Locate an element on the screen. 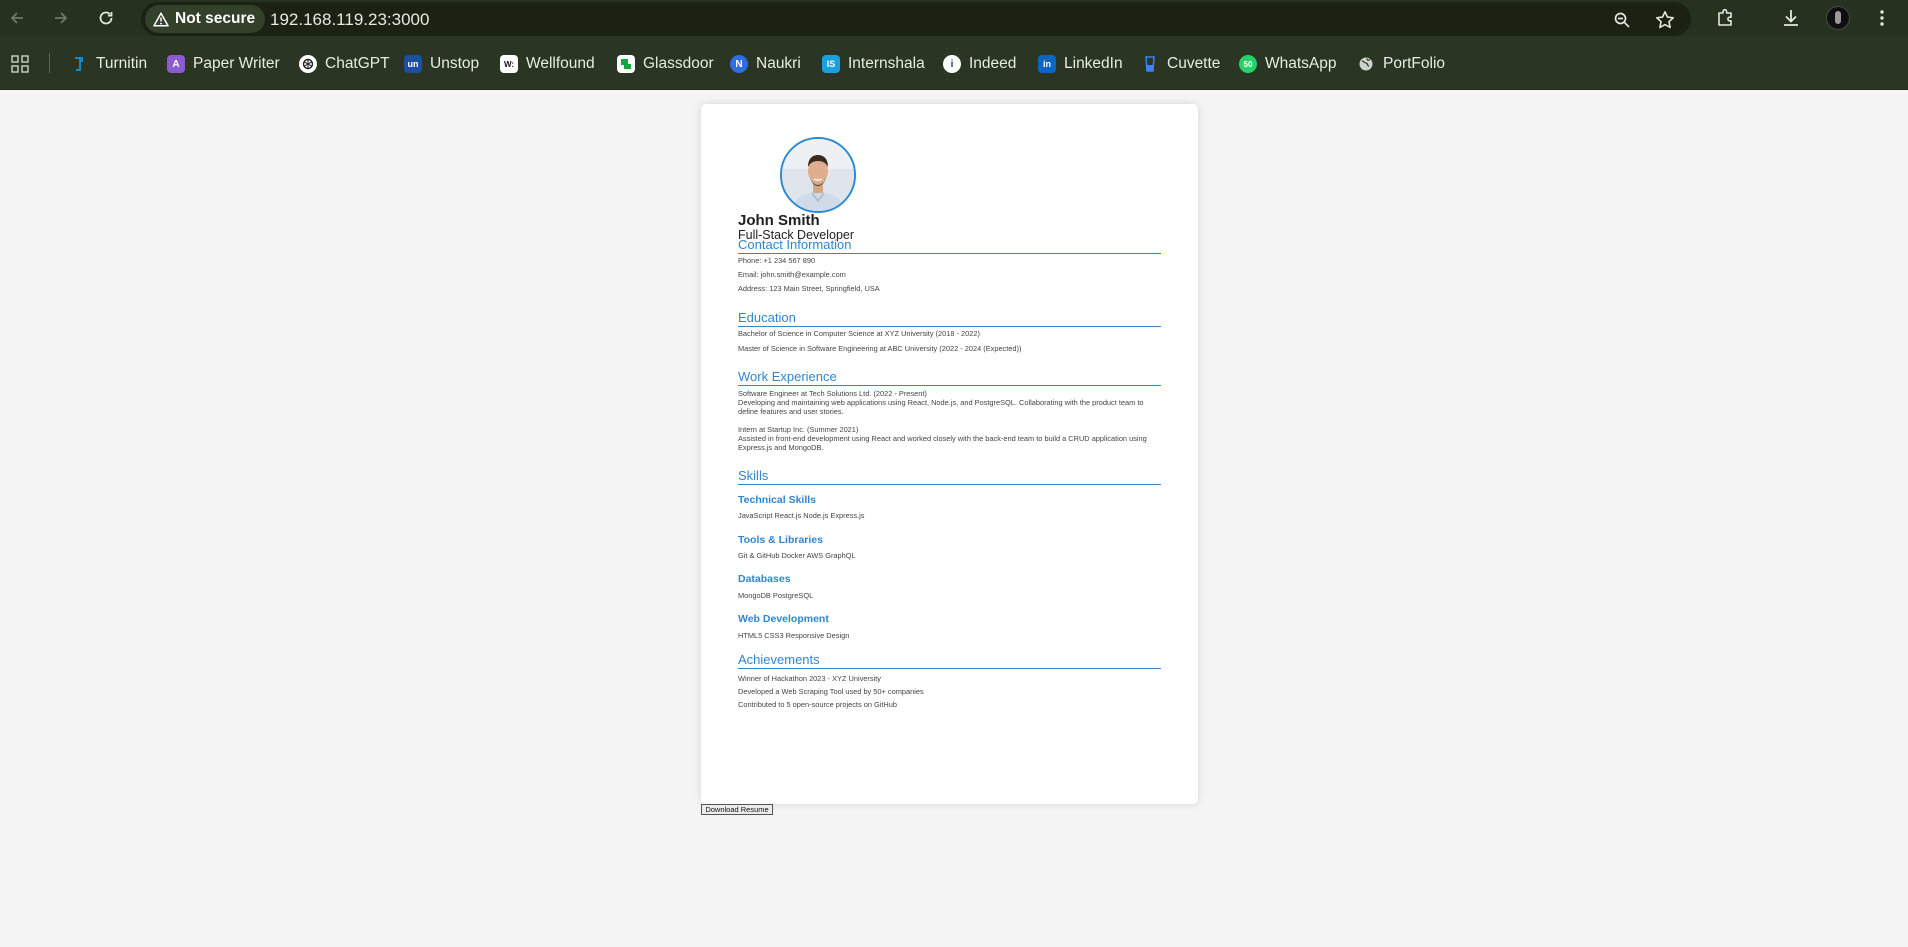 The width and height of the screenshot is (1908, 947). chatgpt-icon is located at coordinates (308, 64).